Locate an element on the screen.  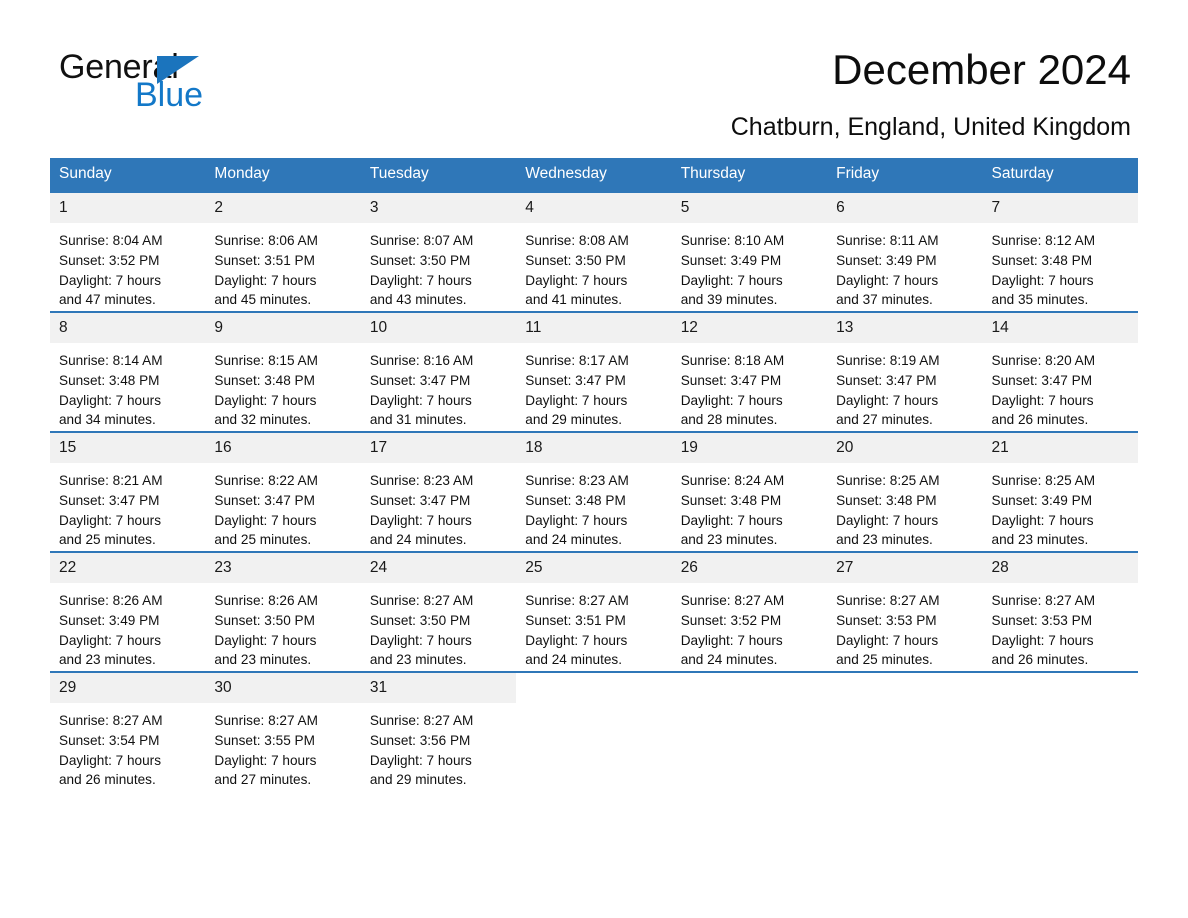
day-number: 15 is located at coordinates (128, 448).